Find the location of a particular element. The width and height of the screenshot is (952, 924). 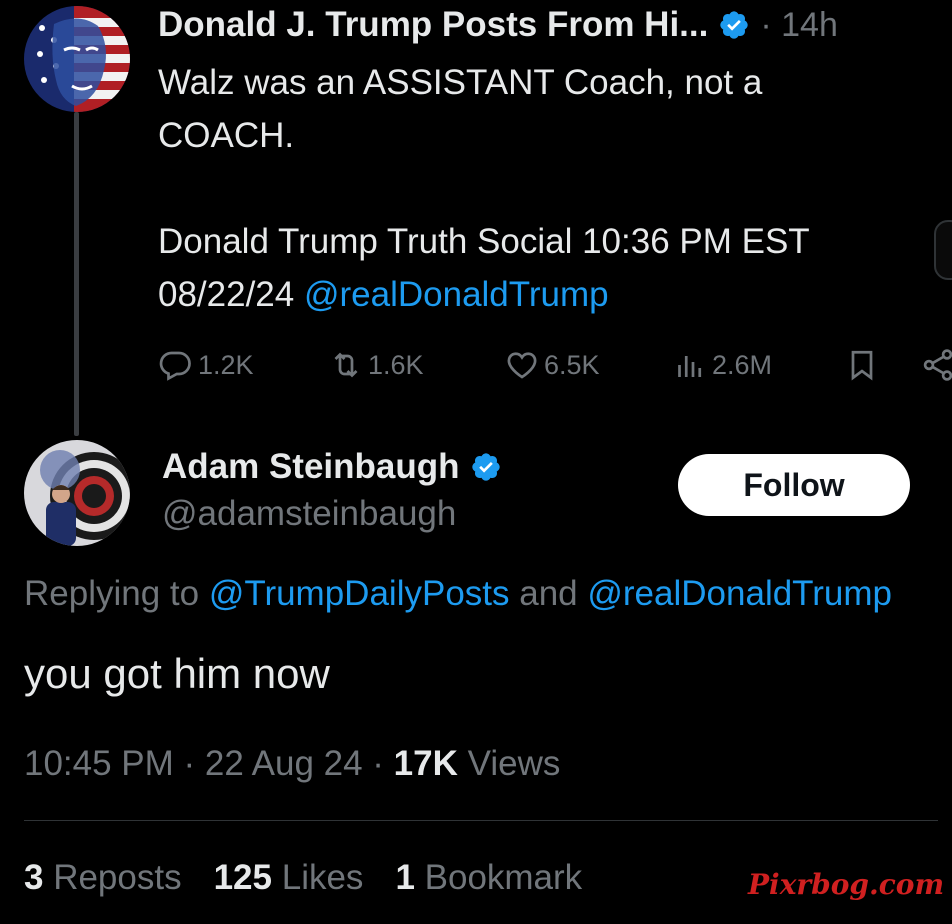

parent-text-date-line: 08/22/24 @realDonaldTrump is located at coordinates (538, 294).